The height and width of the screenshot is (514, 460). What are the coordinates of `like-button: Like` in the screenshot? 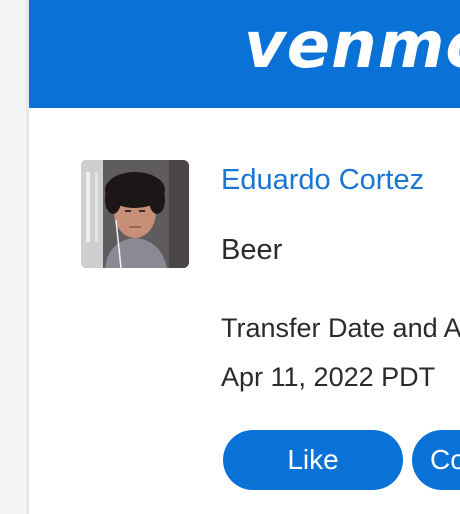 It's located at (313, 460).